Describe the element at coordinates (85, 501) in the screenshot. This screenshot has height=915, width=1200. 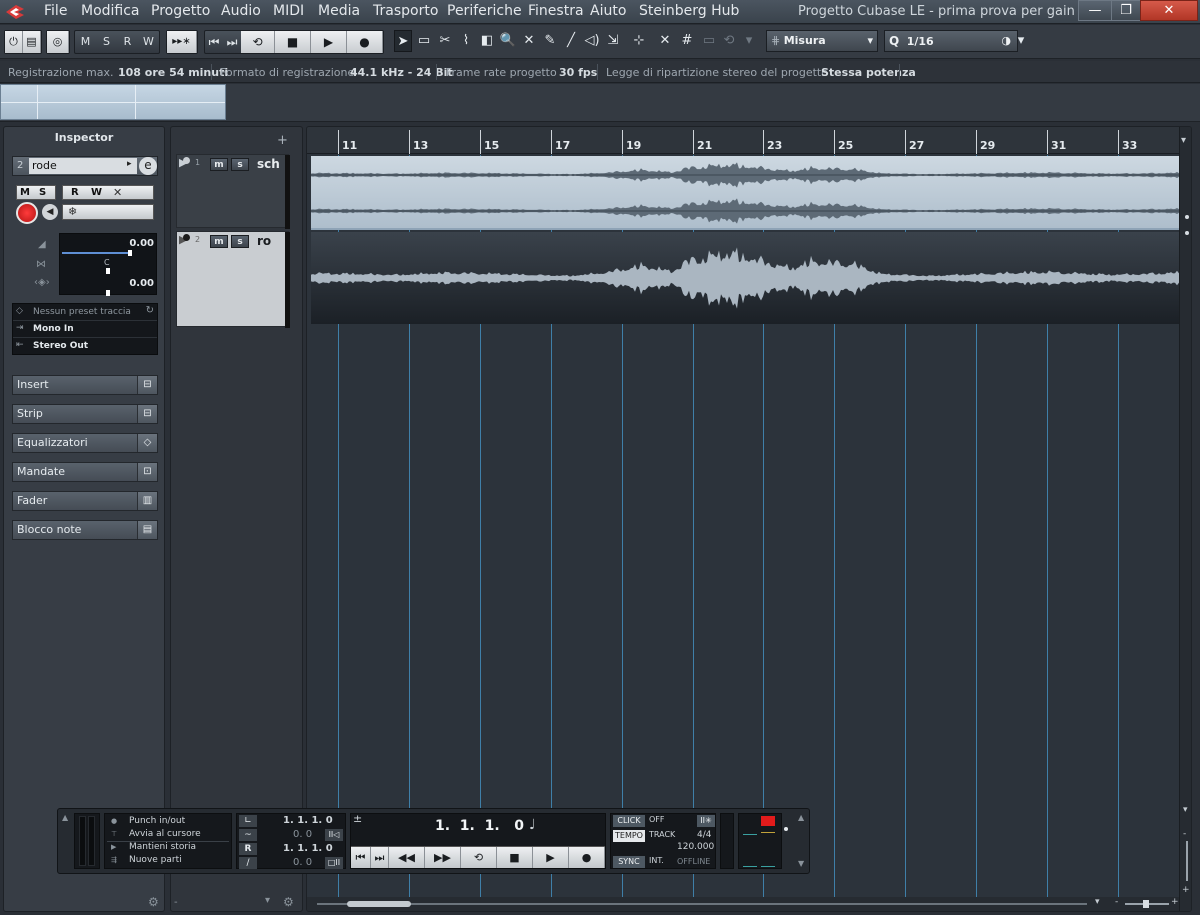
I see `inspector-section-fader: Fader ▥` at that location.